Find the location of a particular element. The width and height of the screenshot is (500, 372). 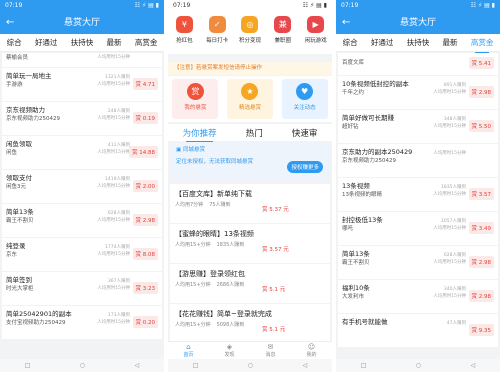

item-stat: 1835人赚到 人均用时15分钟 is located at coordinates (448, 191).